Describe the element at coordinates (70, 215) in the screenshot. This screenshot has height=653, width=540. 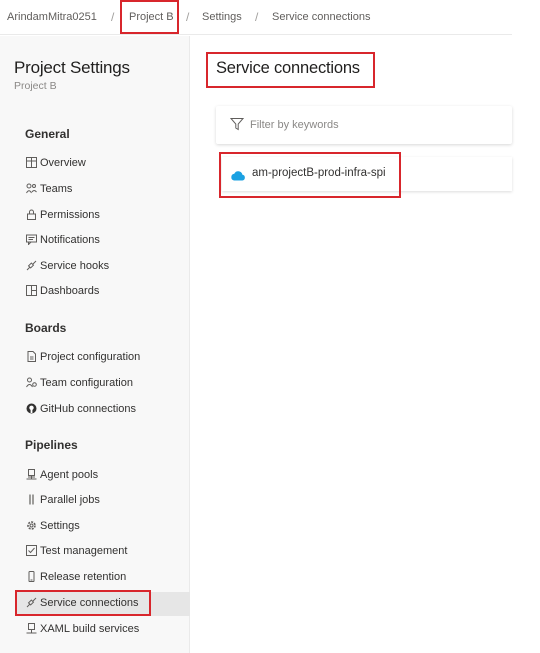
I see `sidebar-item-label: Permissions` at that location.